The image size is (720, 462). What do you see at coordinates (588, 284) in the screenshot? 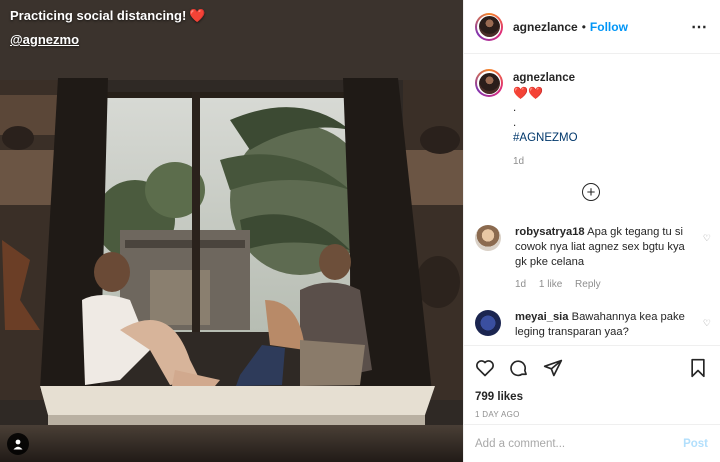
I see `reply-button: Reply` at bounding box center [588, 284].